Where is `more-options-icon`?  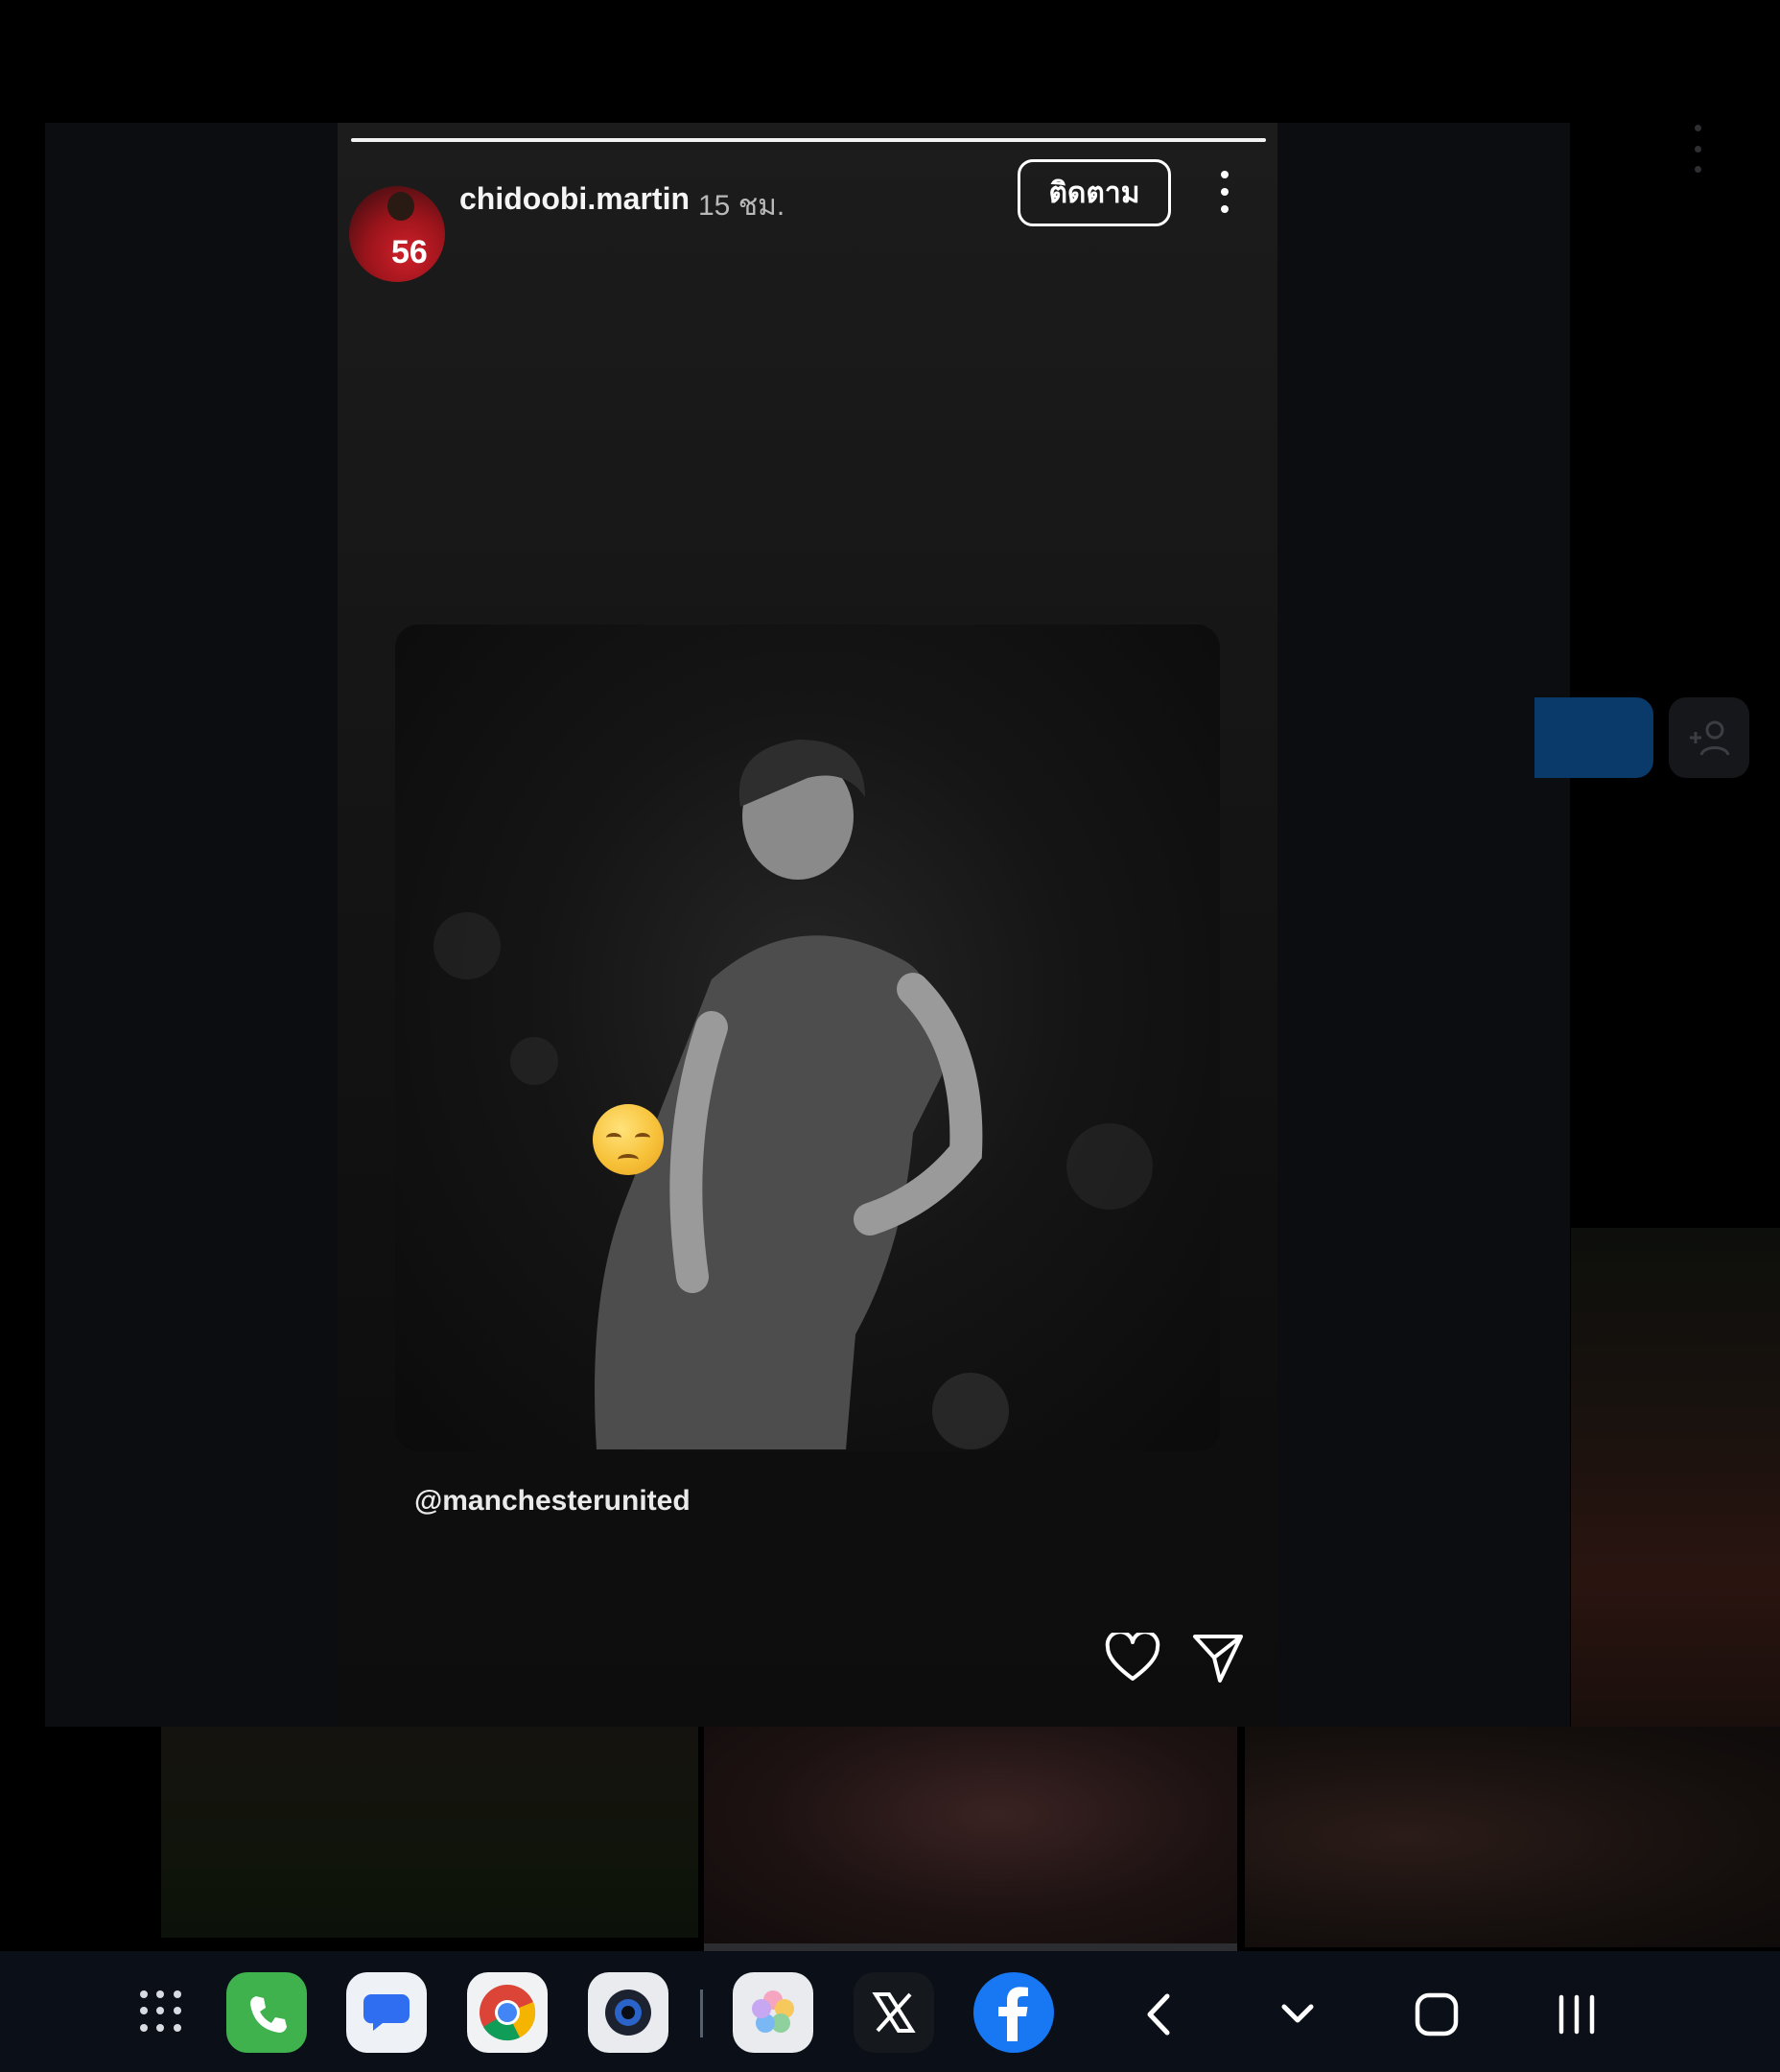 more-options-icon is located at coordinates (1224, 192).